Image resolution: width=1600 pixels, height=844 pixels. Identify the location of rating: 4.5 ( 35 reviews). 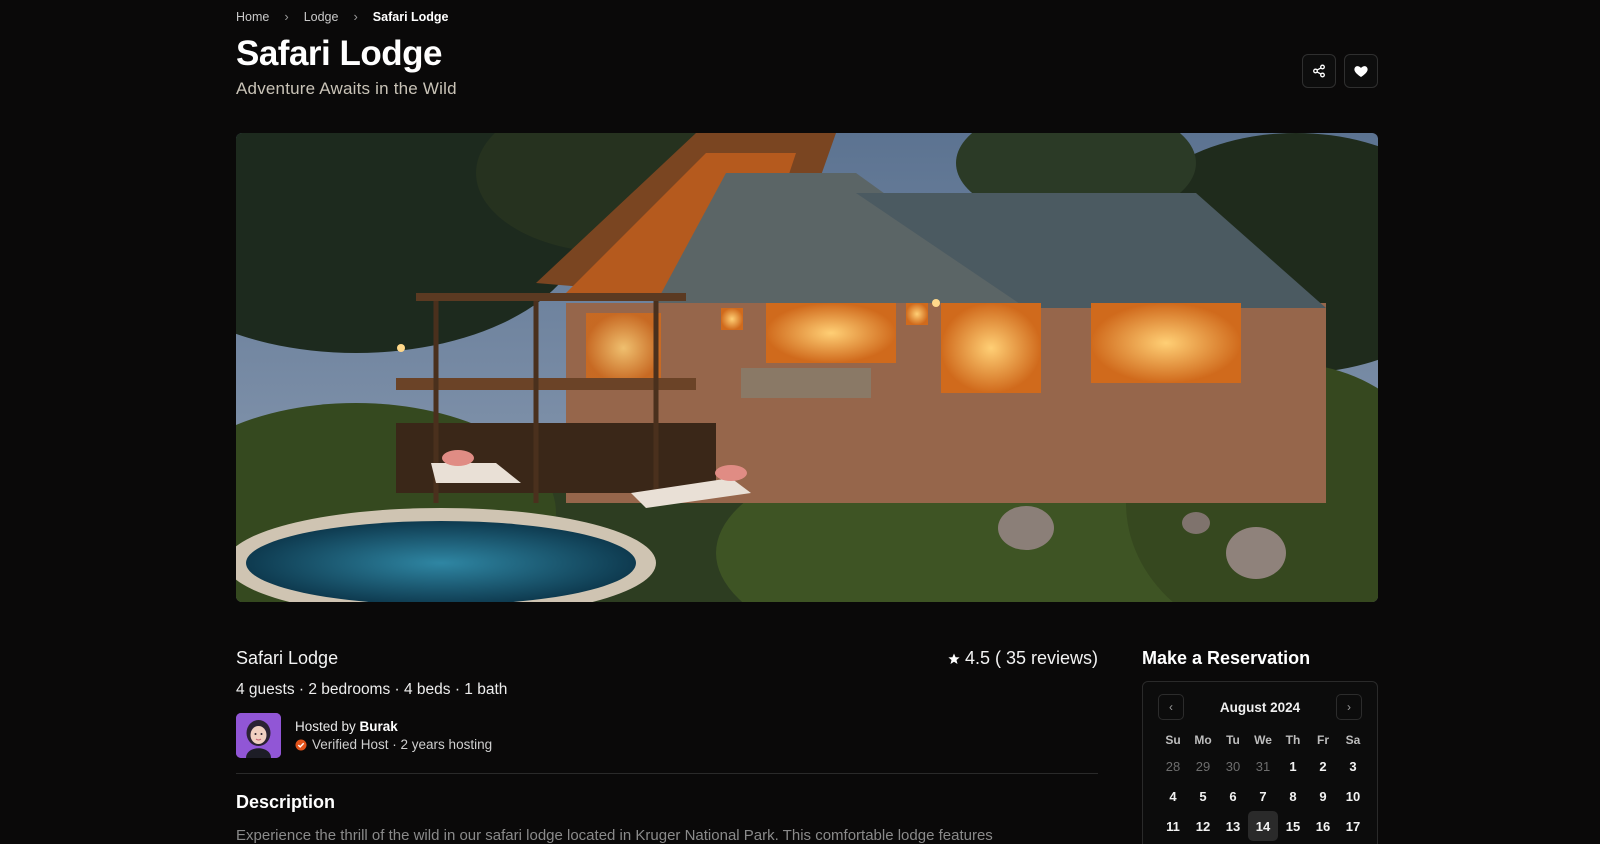
(1023, 658).